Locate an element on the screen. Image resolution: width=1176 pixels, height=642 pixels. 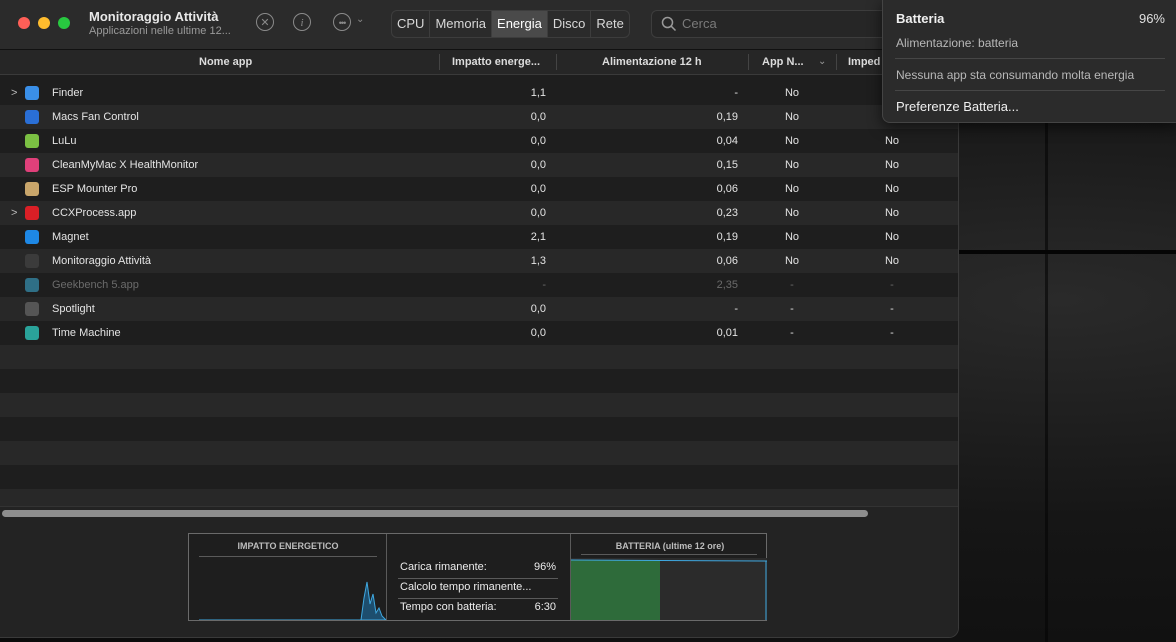
app-name-cell: Finder is located at coordinates (68, 93).